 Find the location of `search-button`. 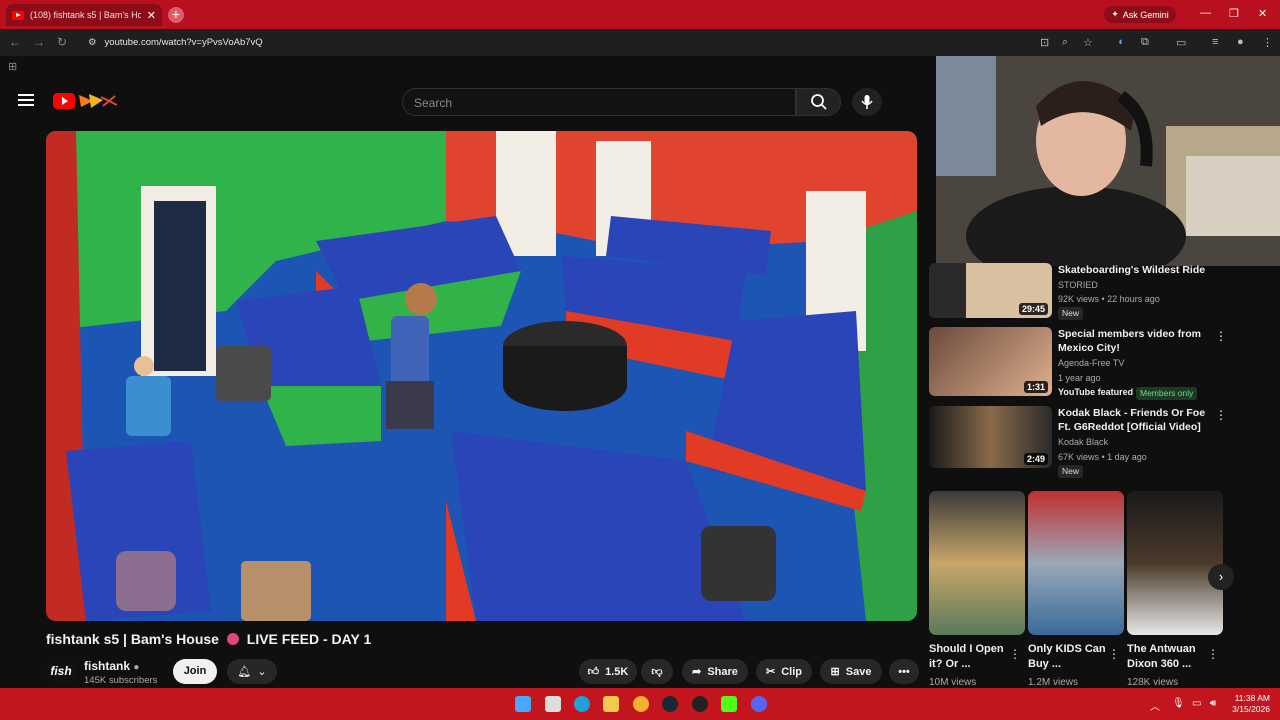

search-button is located at coordinates (818, 102).